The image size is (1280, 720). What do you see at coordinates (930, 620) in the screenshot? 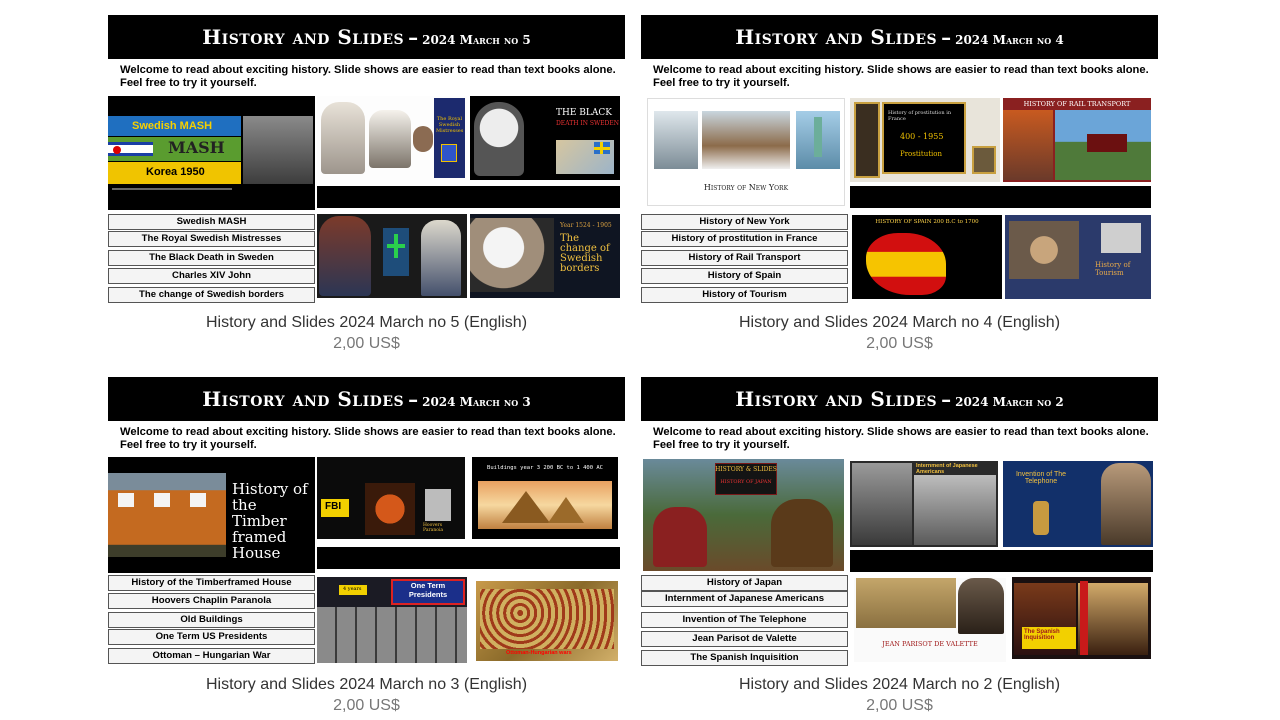
I see `slide-thumb-valette: JEAN PARISOT DE VALETTE` at bounding box center [930, 620].